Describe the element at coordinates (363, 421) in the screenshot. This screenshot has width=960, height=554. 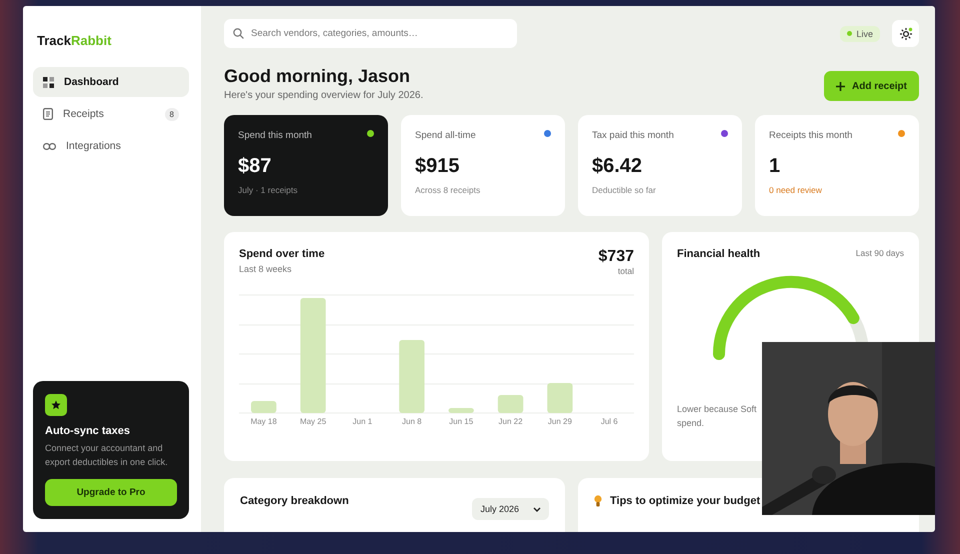
I see `axis-label: Jun 1` at that location.